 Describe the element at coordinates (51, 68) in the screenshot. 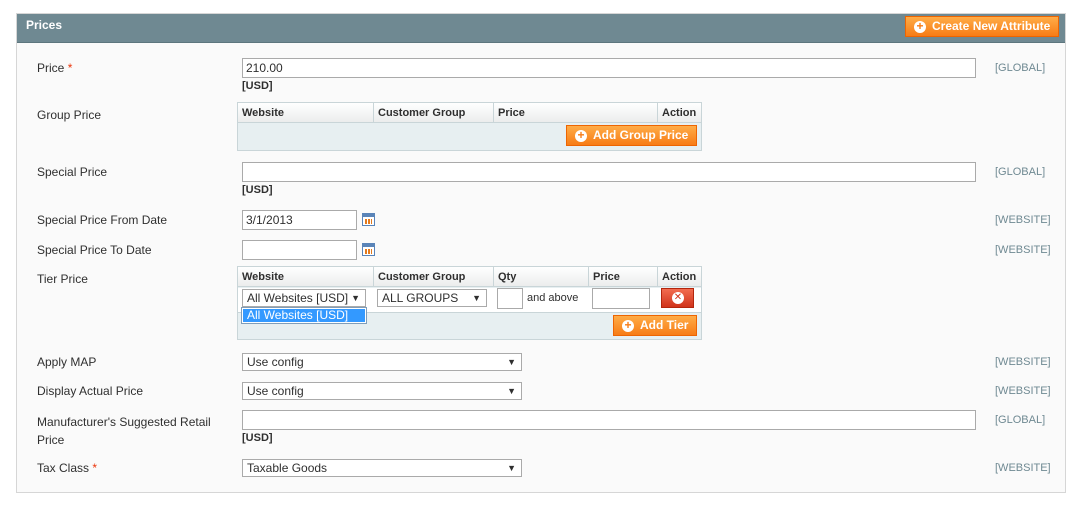

I see `price-label-text: Price` at that location.